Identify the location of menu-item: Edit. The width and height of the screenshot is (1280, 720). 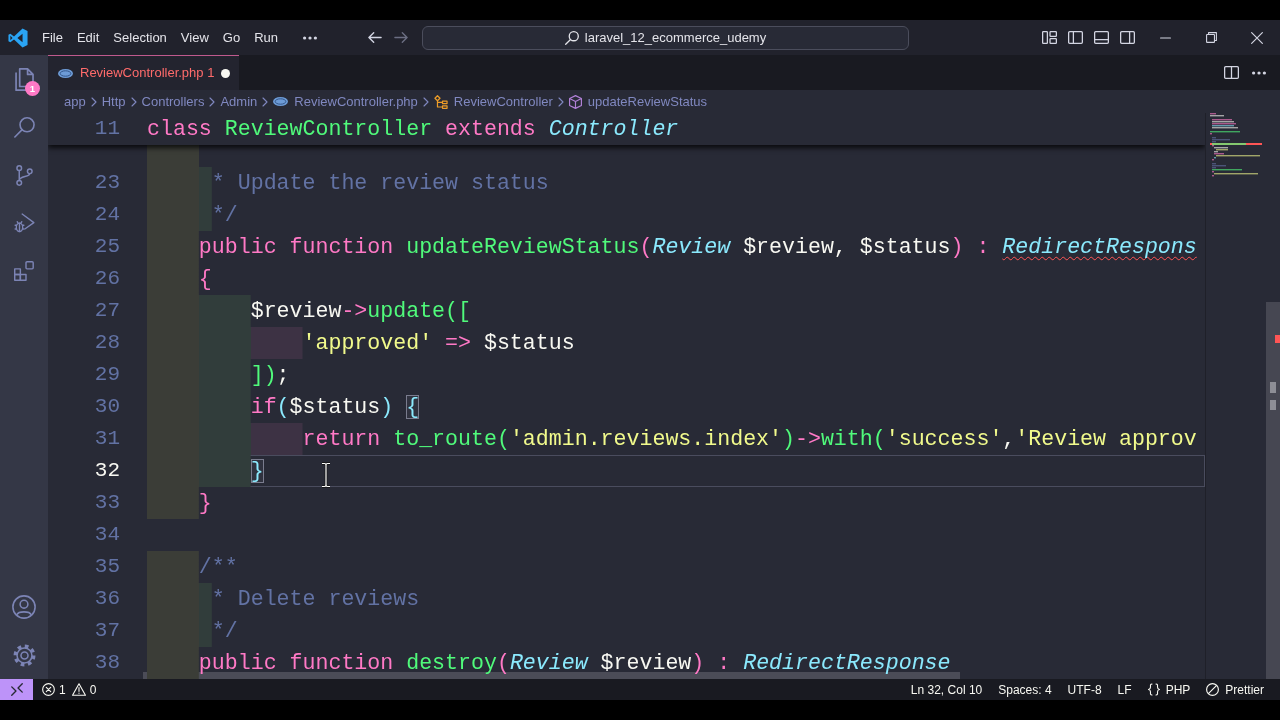
(88, 37).